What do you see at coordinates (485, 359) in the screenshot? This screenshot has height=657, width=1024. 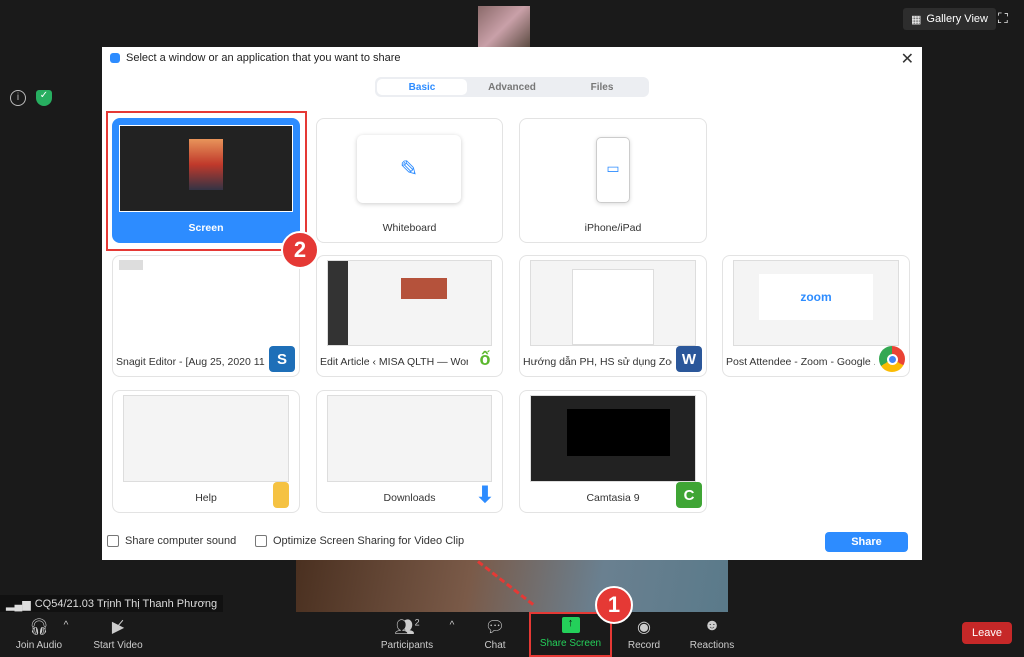 I see `coccoc-icon: ố` at bounding box center [485, 359].